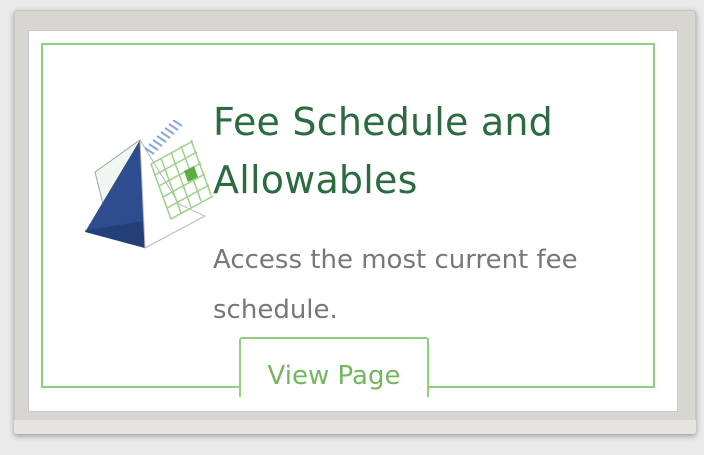 The image size is (704, 455). I want to click on card-title: Fee Schedule and Allowables, so click(383, 151).